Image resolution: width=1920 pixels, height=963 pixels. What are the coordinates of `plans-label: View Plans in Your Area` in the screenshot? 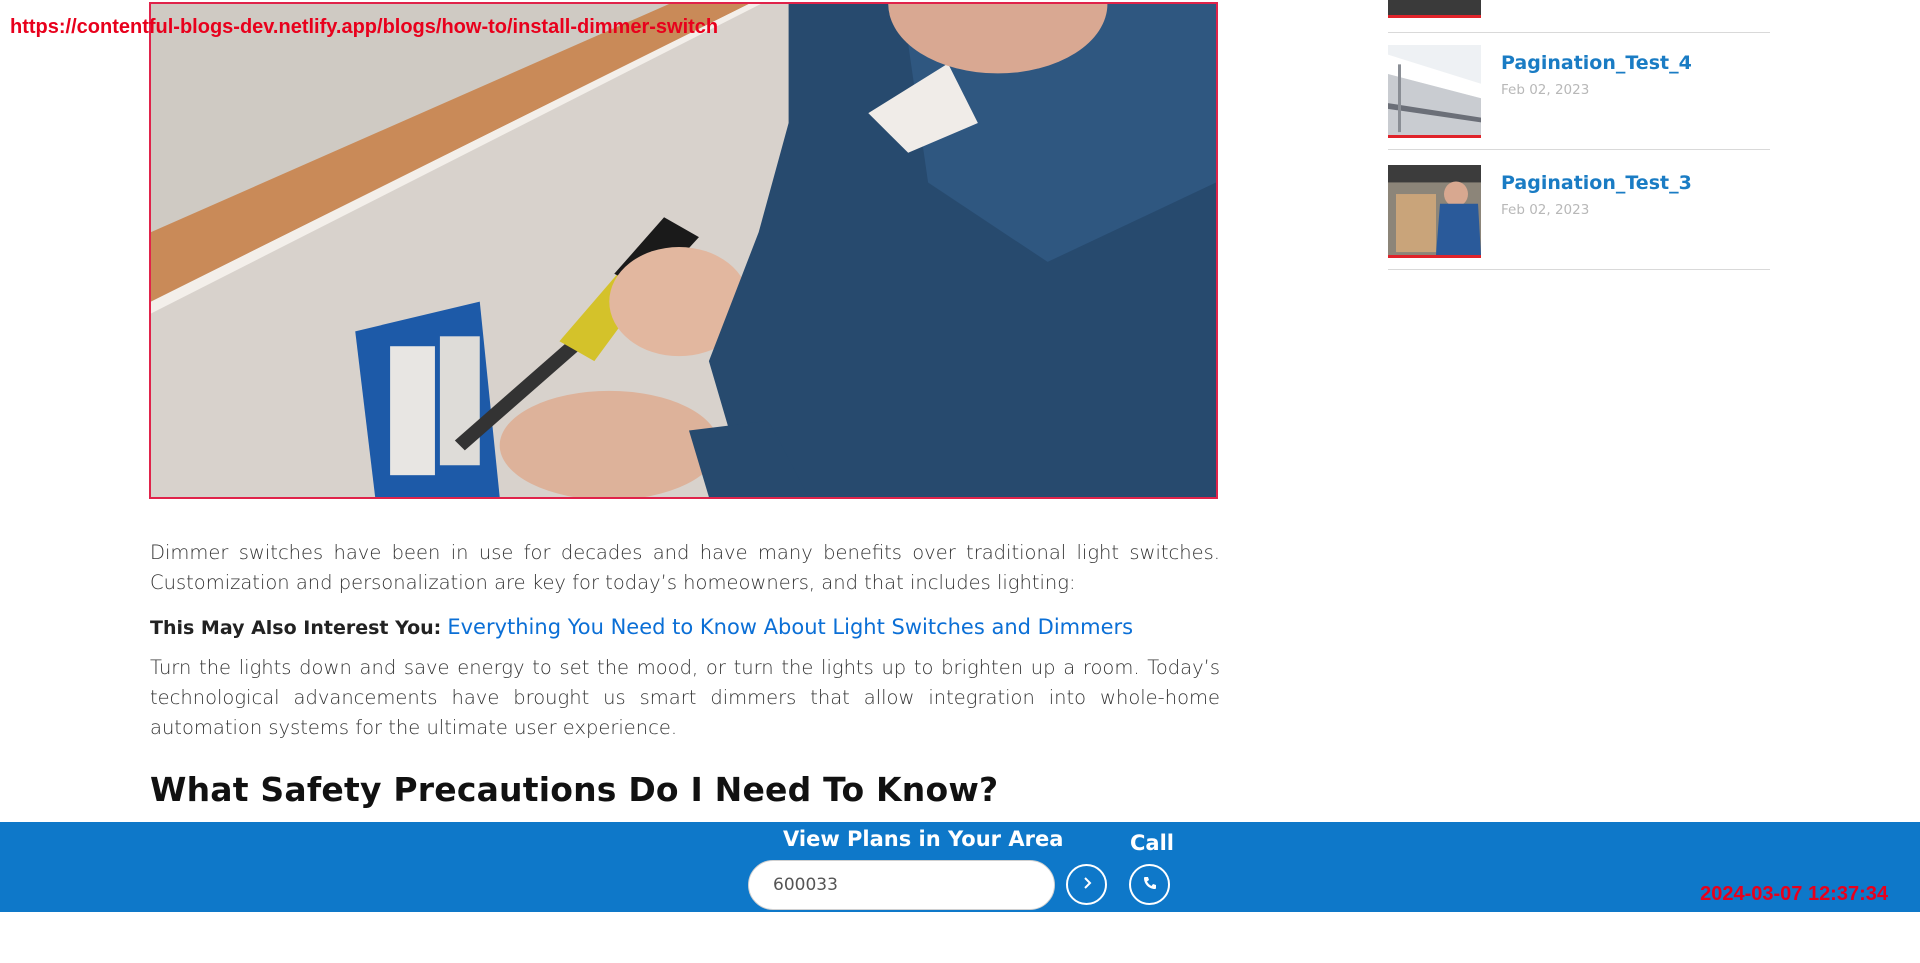 It's located at (923, 839).